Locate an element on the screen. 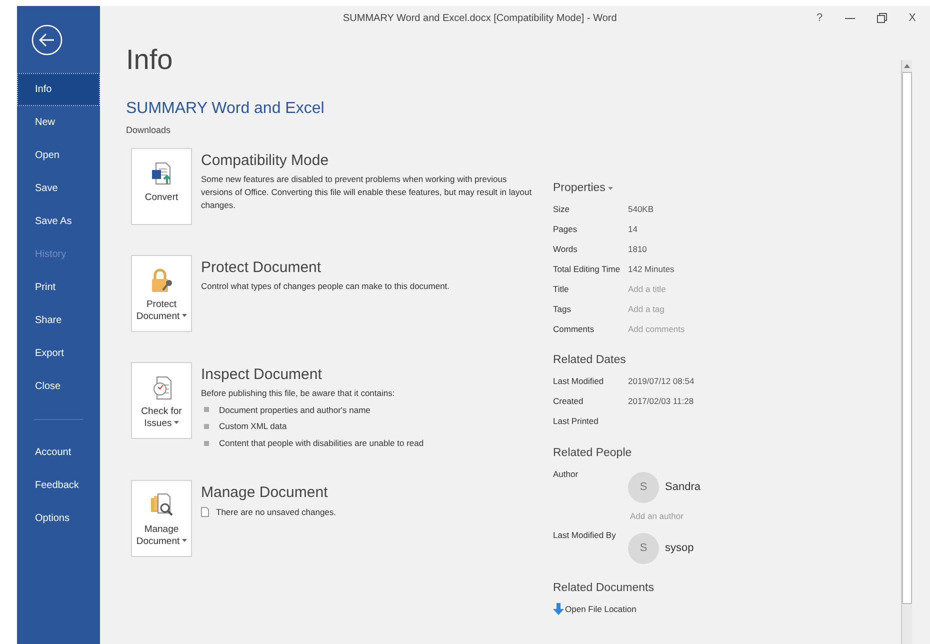  menu-item: Options is located at coordinates (58, 518).